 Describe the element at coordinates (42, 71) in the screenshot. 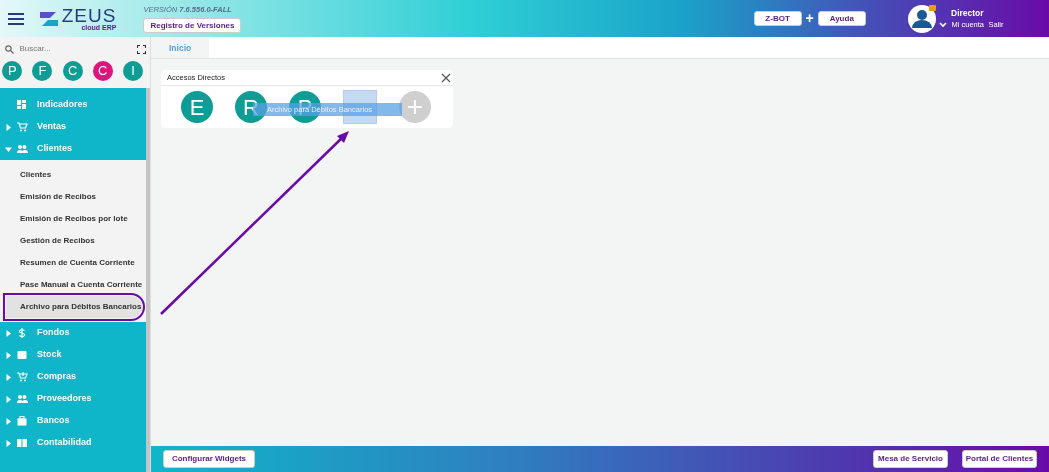

I see `favorite-button: F` at that location.